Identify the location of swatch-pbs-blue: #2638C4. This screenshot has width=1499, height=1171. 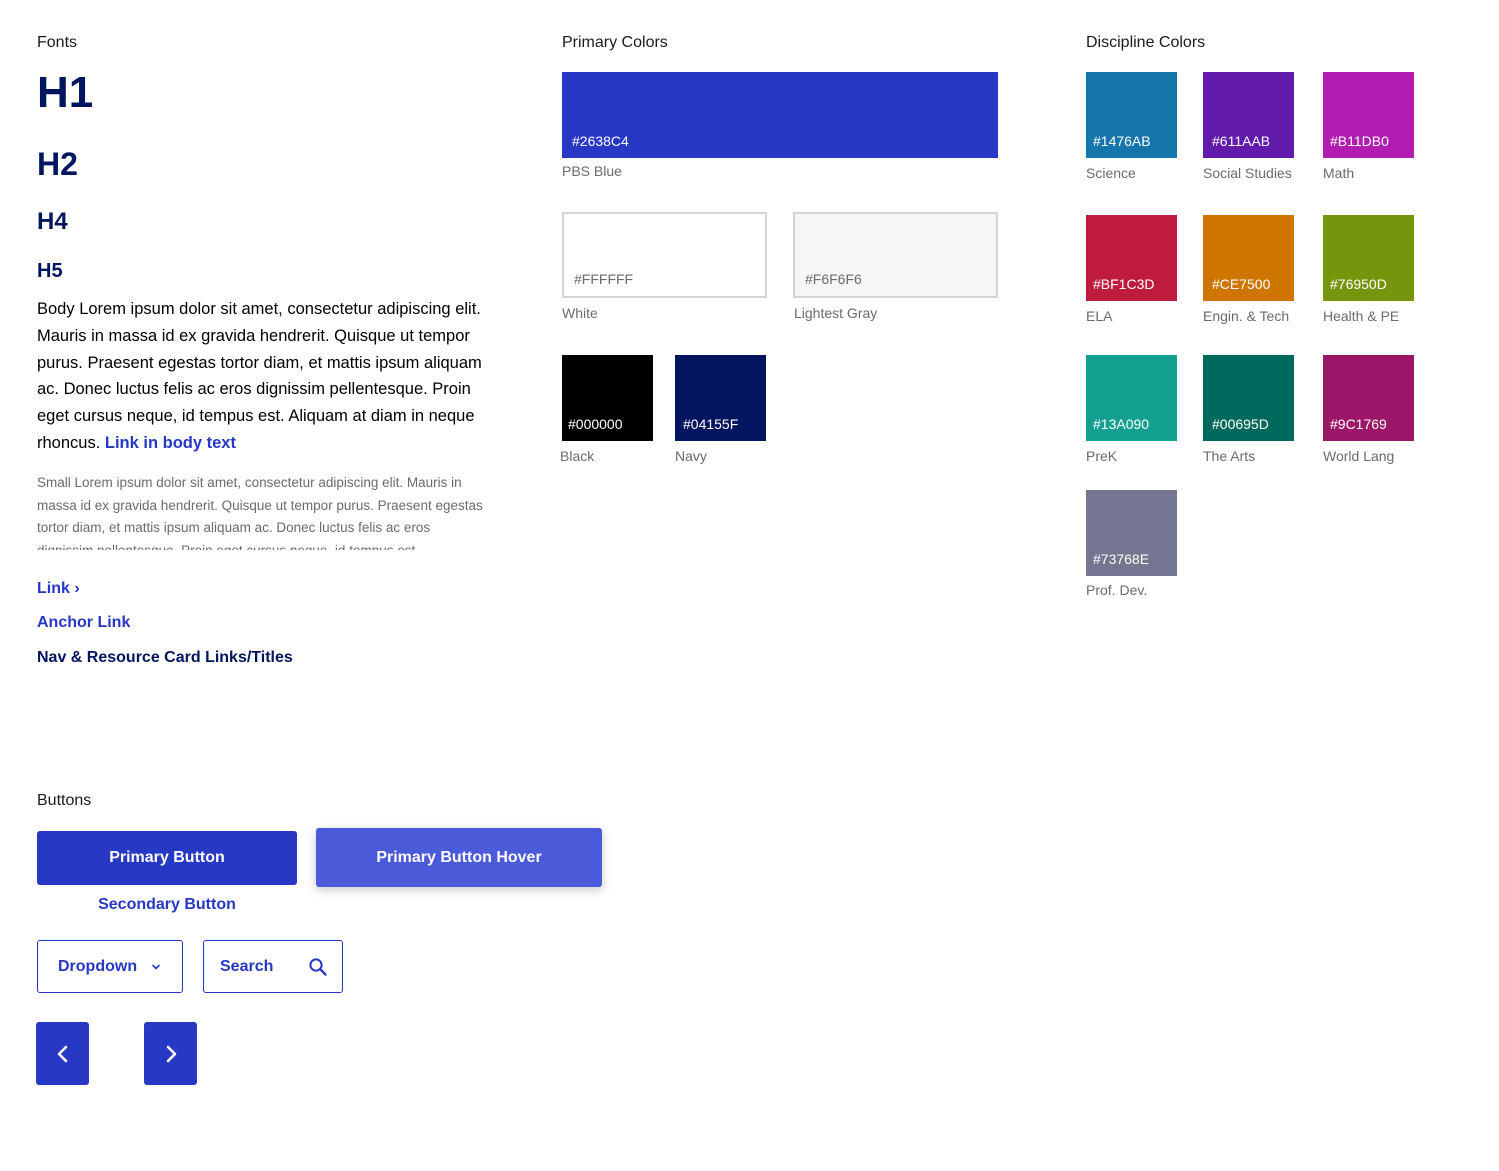
(780, 115).